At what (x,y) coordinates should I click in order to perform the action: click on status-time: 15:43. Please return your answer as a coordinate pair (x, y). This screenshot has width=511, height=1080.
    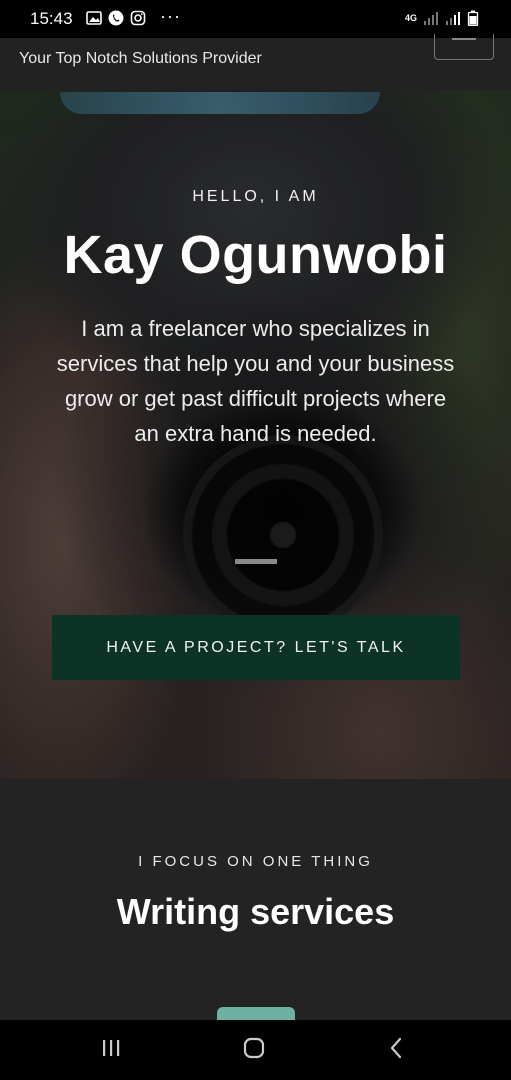
    Looking at the image, I should click on (51, 18).